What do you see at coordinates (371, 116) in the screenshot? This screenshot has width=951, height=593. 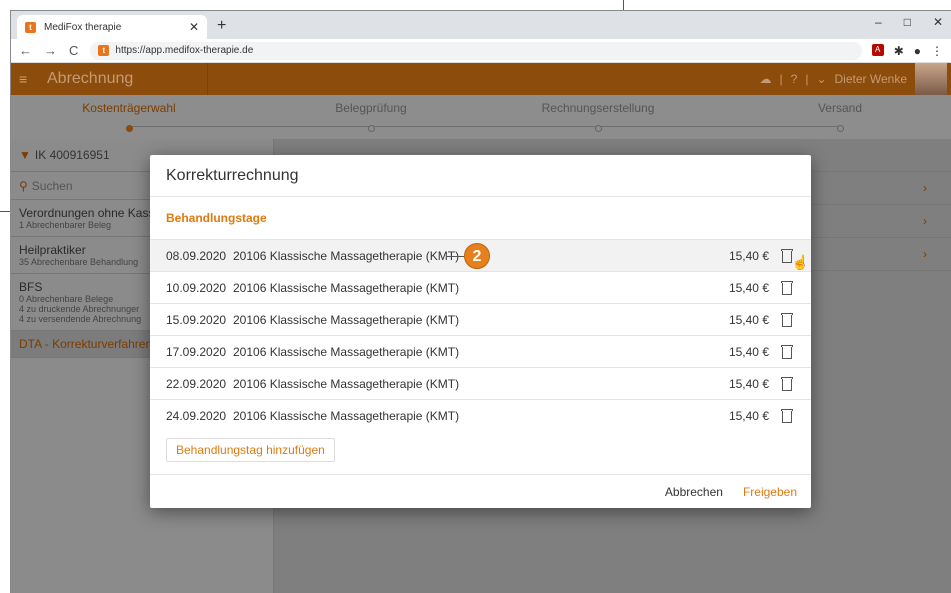 I see `step-belegpruefung: Belegprüfung` at bounding box center [371, 116].